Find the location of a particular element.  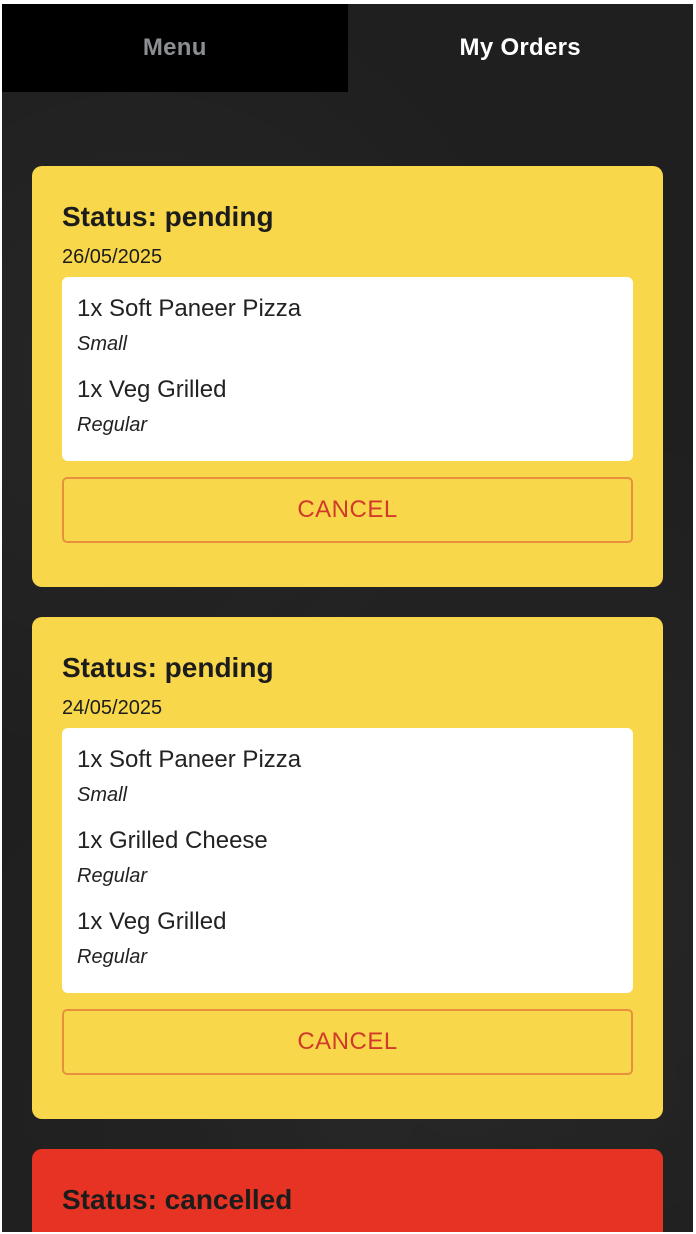

tab-bar: Menu My Orders is located at coordinates (347, 48).